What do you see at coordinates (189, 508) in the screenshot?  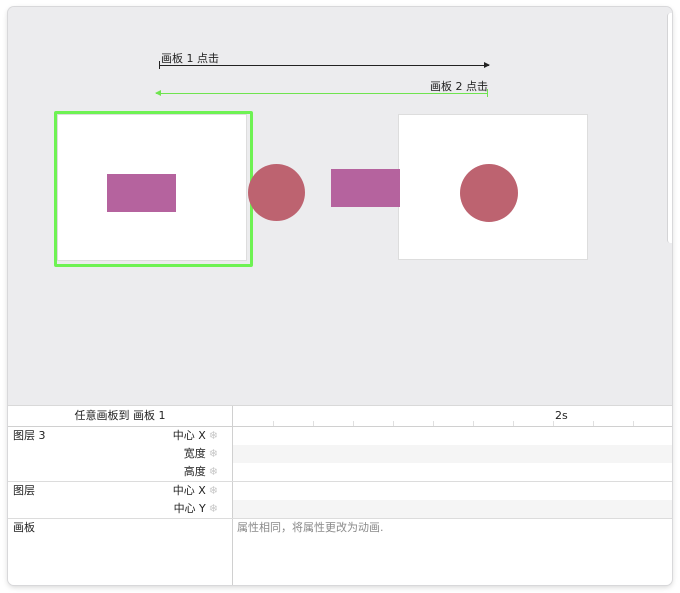 I see `property-name: 中心 Y` at bounding box center [189, 508].